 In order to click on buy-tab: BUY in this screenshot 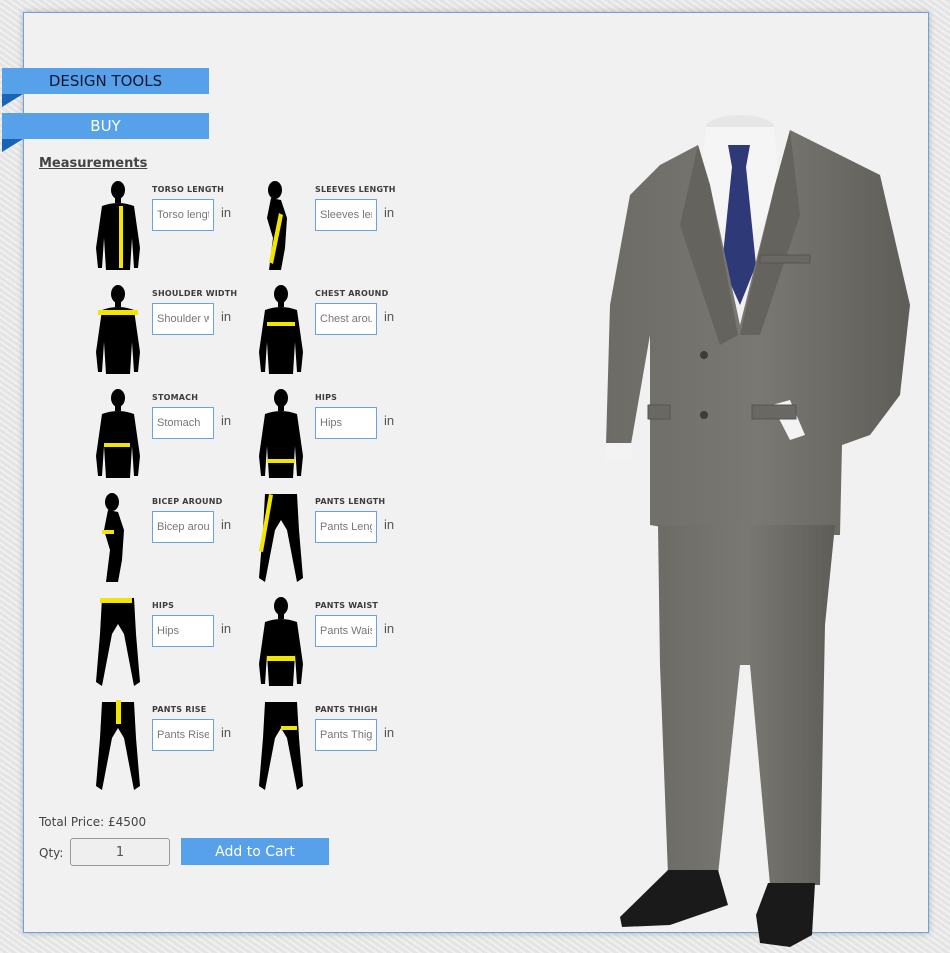, I will do `click(105, 132)`.